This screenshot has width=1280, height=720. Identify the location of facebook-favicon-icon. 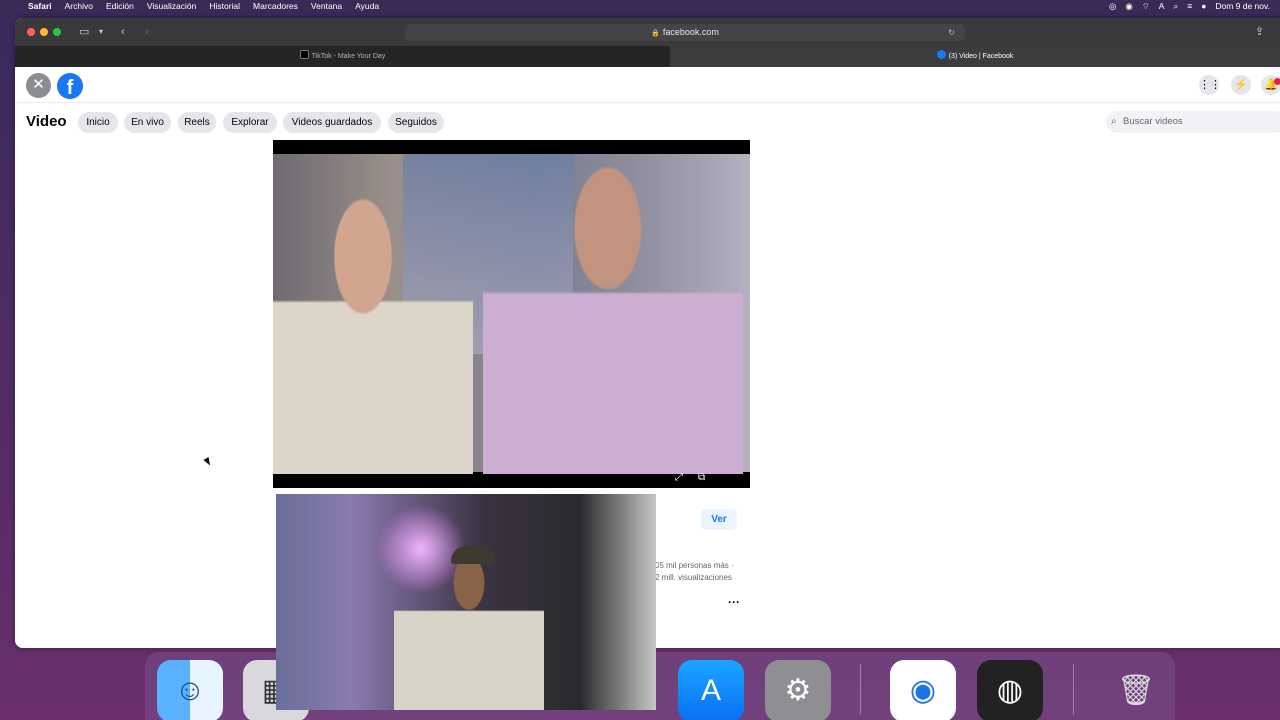
(941, 54).